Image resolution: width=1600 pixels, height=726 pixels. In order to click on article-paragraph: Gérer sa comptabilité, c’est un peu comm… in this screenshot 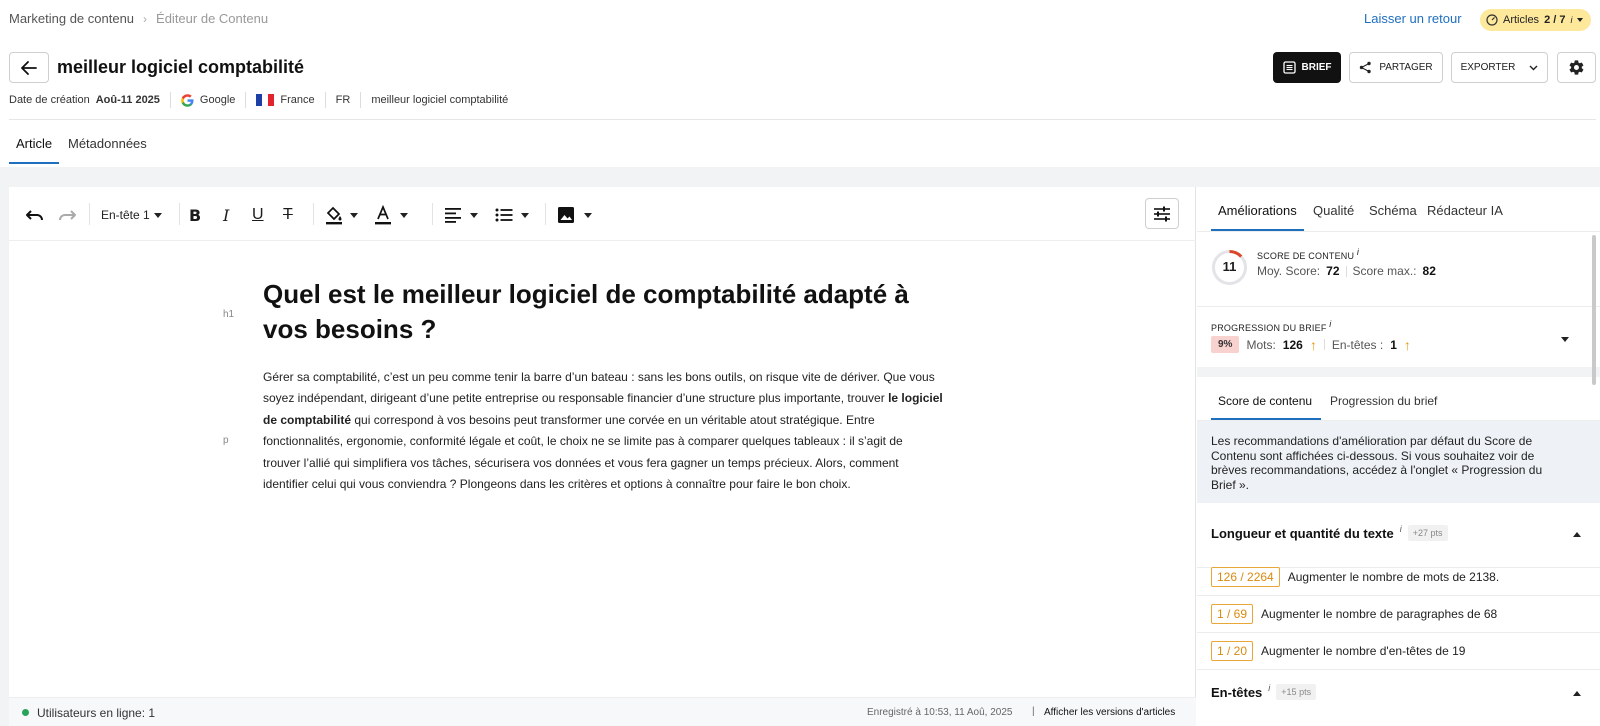, I will do `click(603, 431)`.